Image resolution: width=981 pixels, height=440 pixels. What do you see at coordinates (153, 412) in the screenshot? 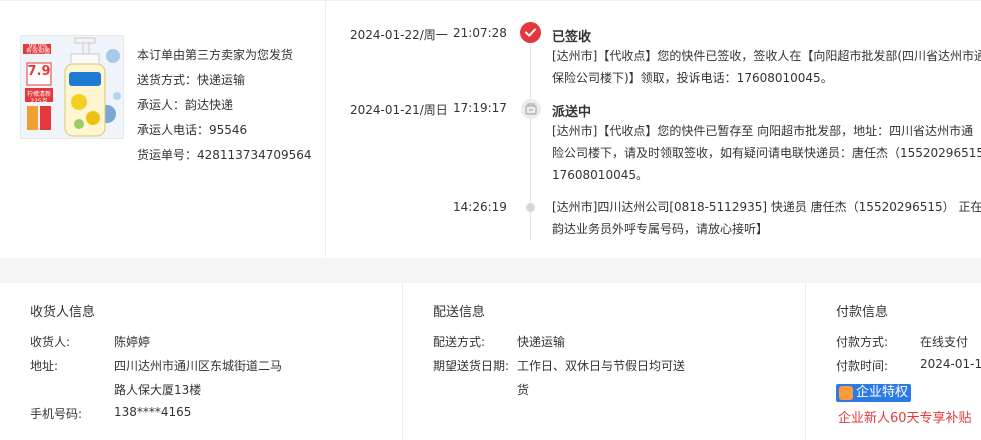
I see `receiver-phone: 138****4165` at bounding box center [153, 412].